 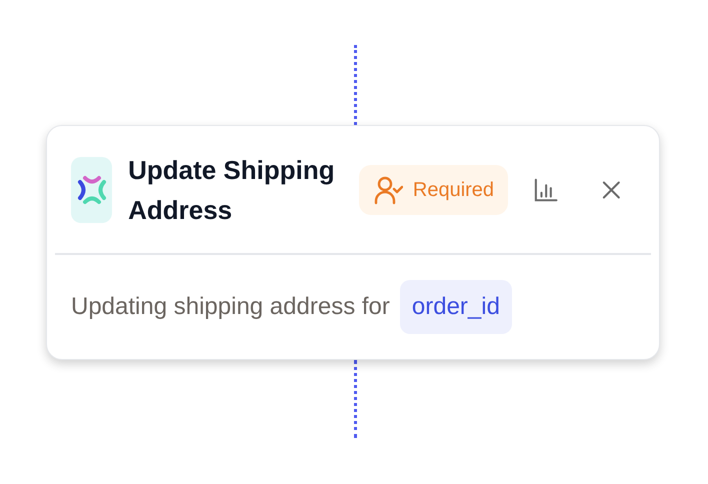 I want to click on message-text: Updating shipping address for, so click(x=230, y=307).